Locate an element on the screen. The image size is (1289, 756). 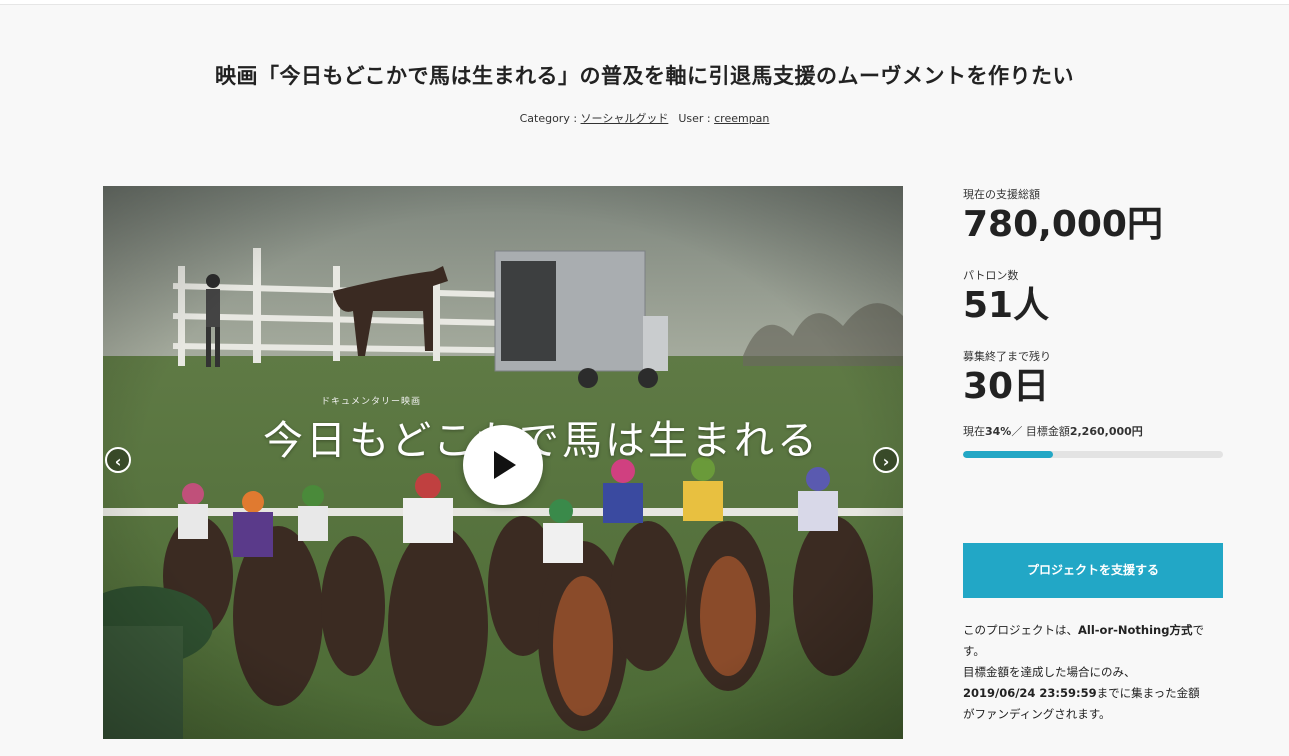
support-project-button: プロジェクトを支援する is located at coordinates (1093, 570).